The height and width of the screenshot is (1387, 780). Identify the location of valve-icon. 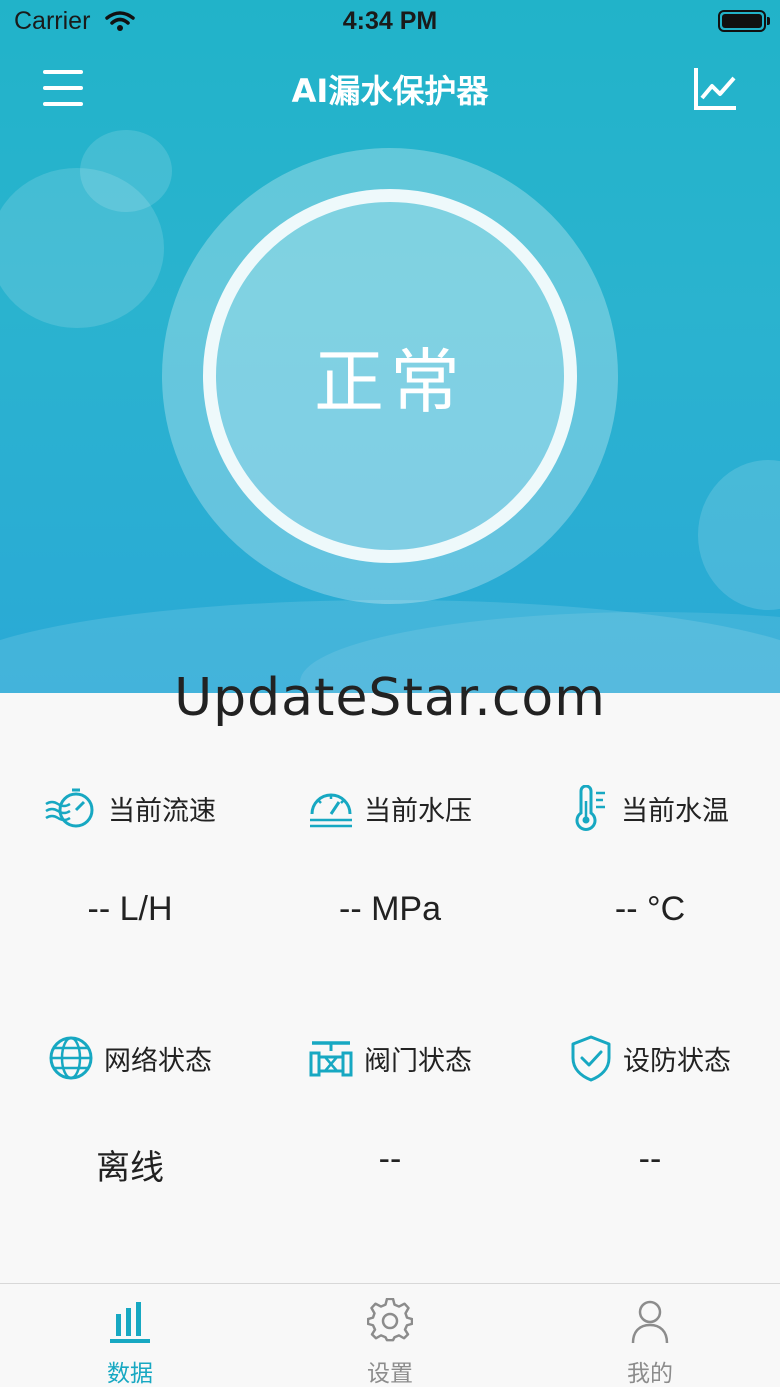
(331, 1059).